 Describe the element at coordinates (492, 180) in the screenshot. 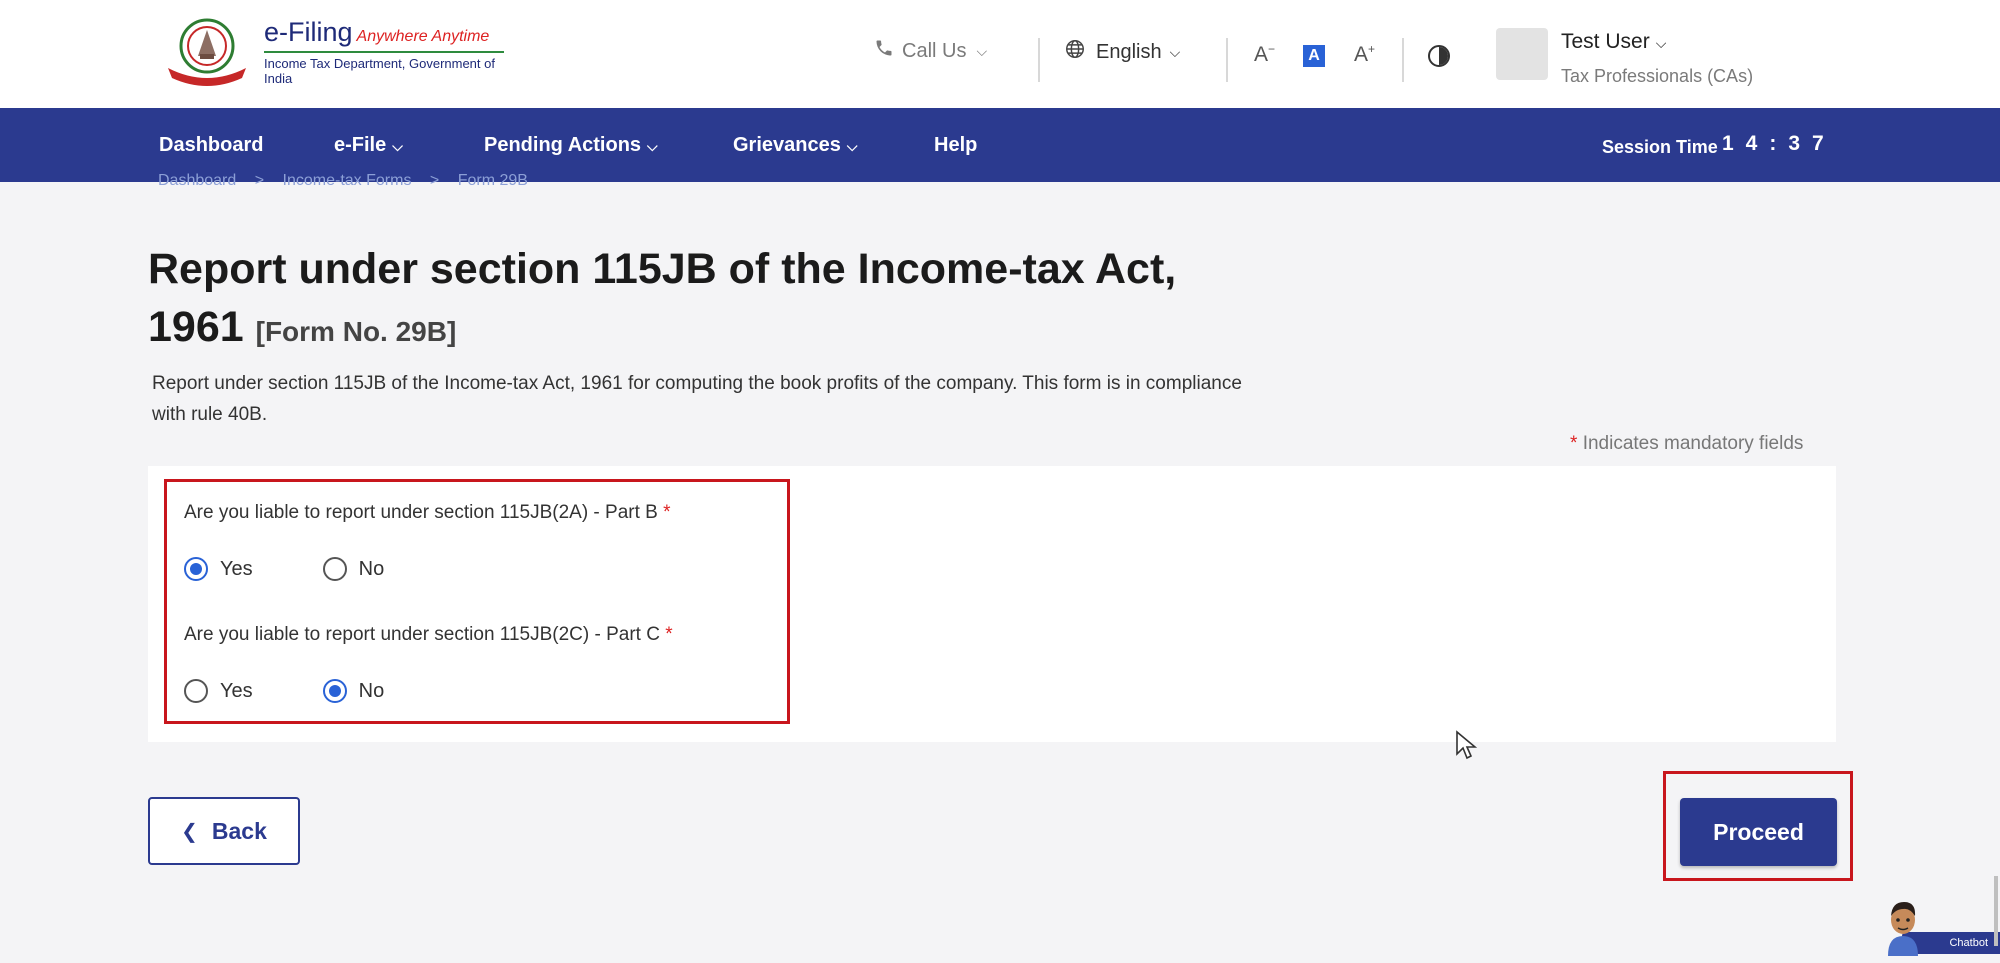

I see `breadcrumb-current: Form 29B` at that location.